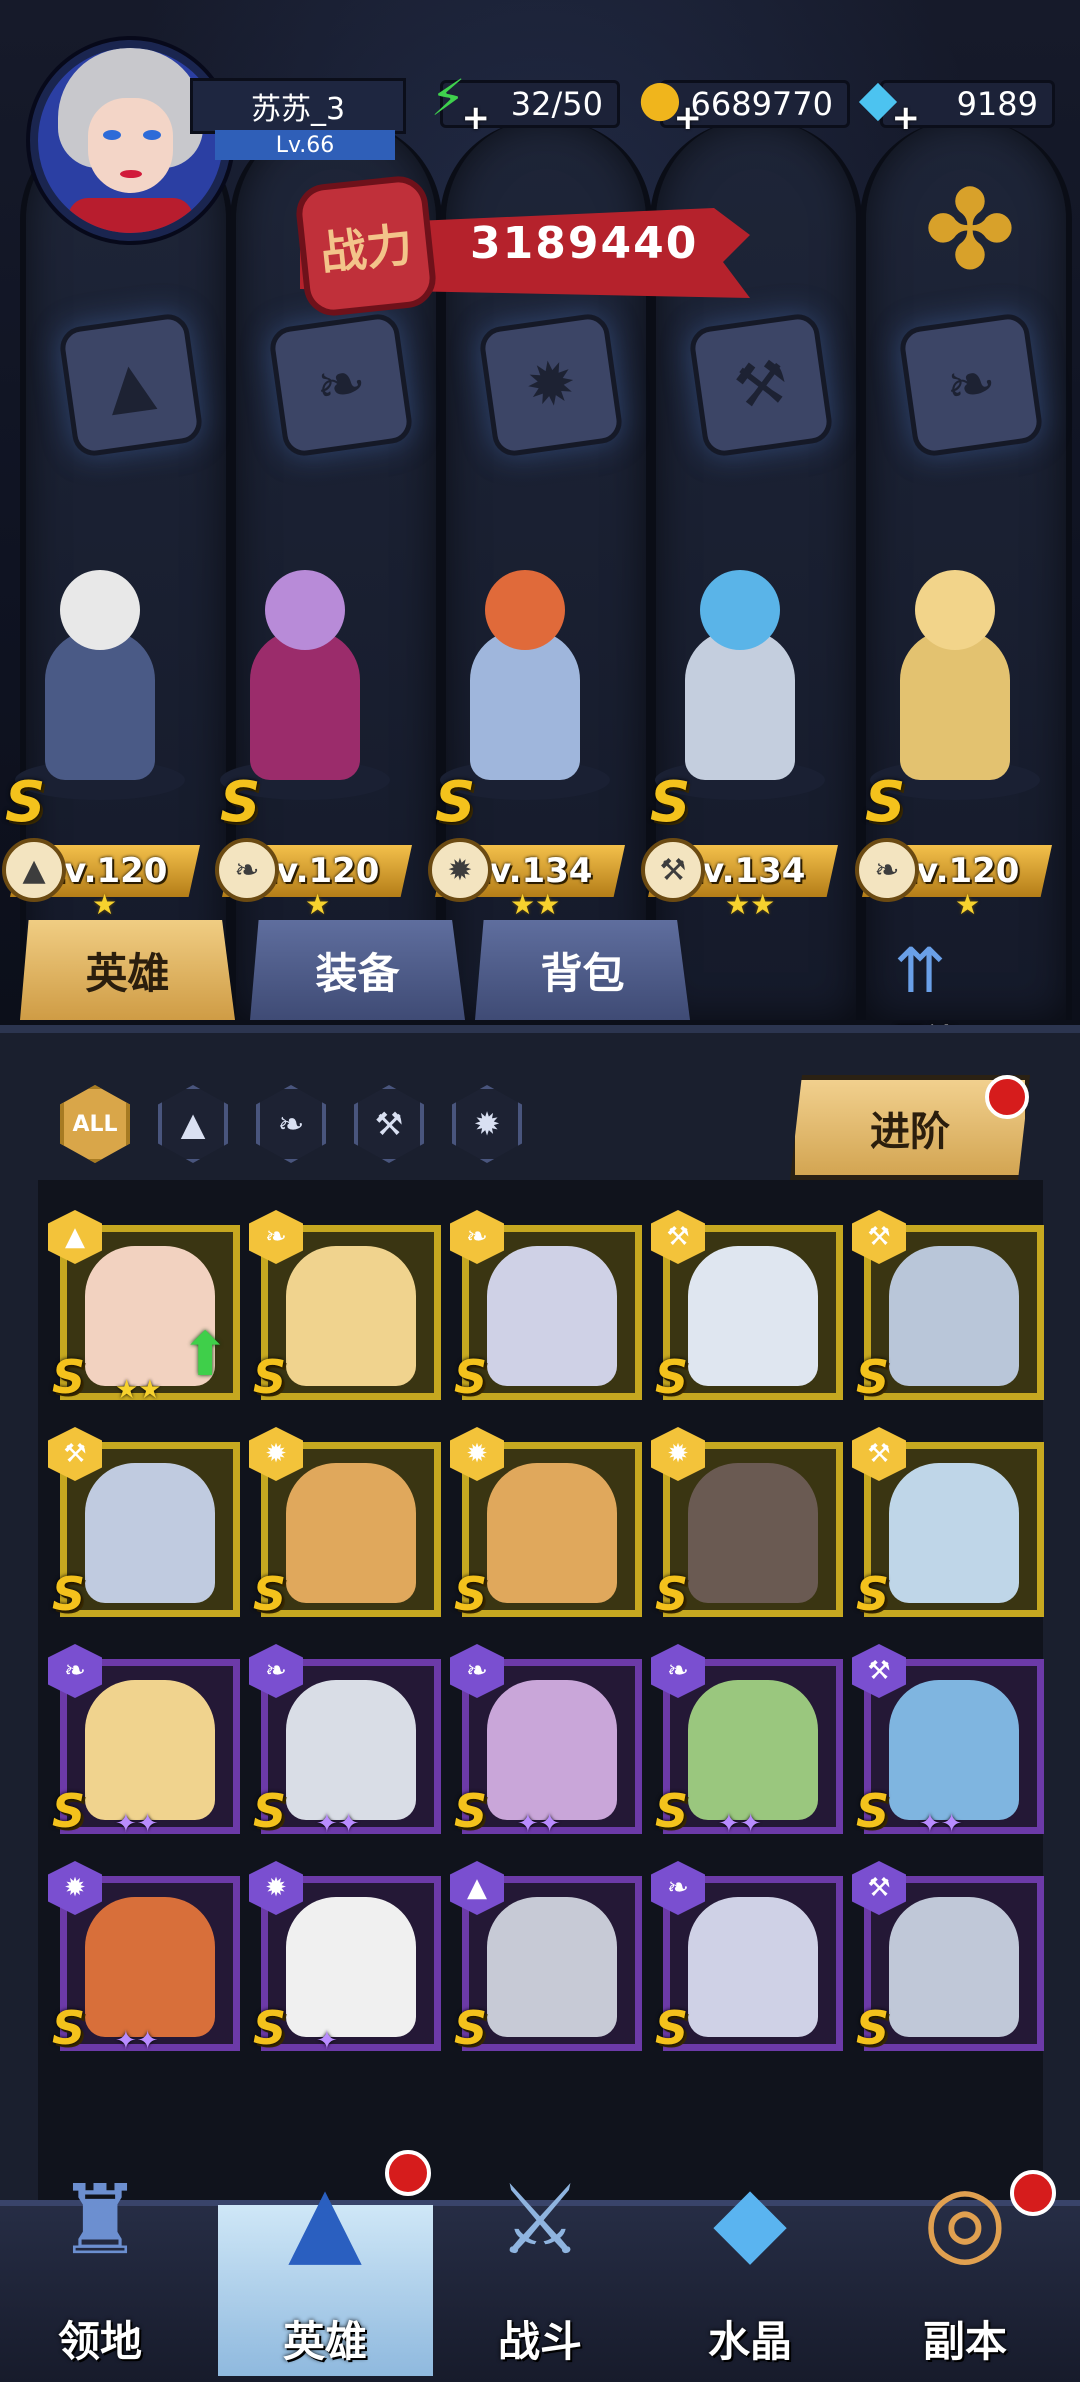 This screenshot has width=1080, height=2382. Describe the element at coordinates (970, 230) in the screenshot. I see `settings-icon: ✤` at that location.